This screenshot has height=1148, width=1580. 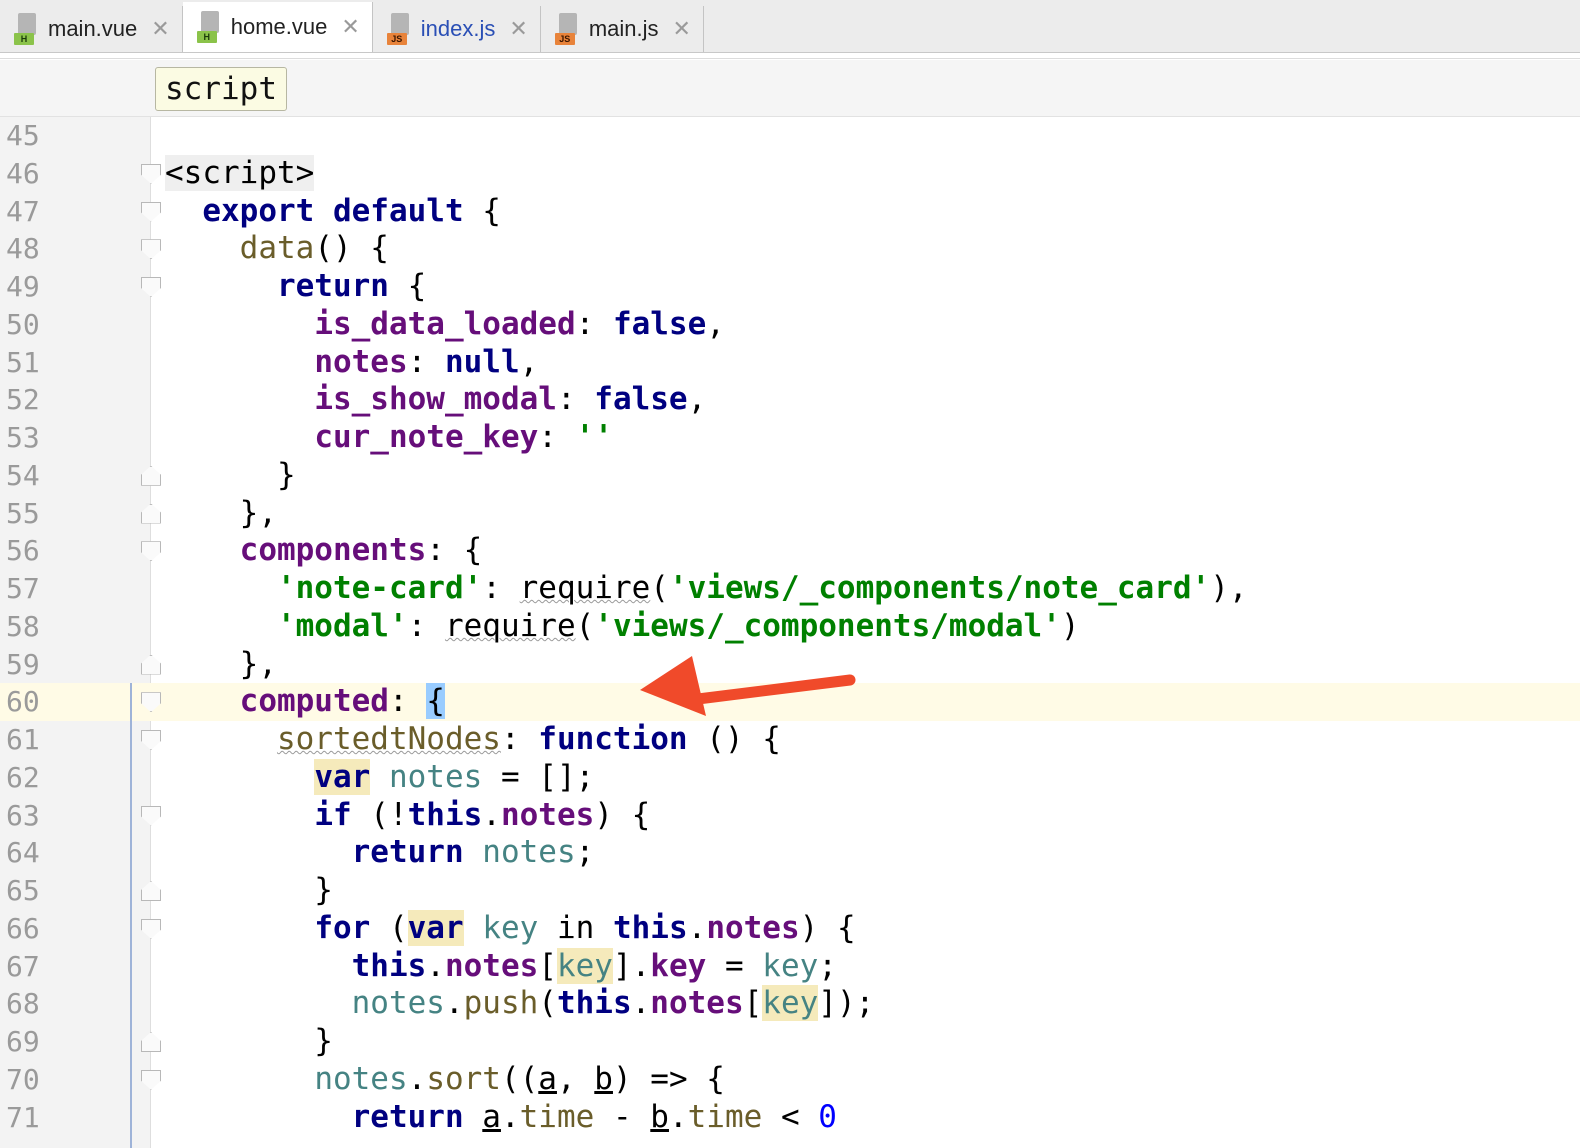 I want to click on line-number: 46, so click(x=23, y=173).